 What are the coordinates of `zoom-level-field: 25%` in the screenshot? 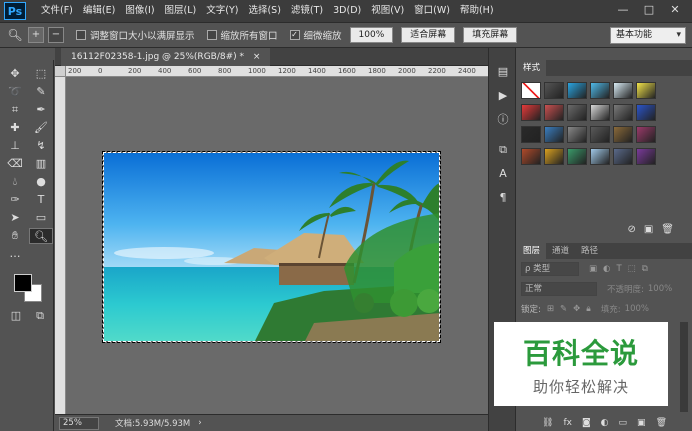 It's located at (79, 423).